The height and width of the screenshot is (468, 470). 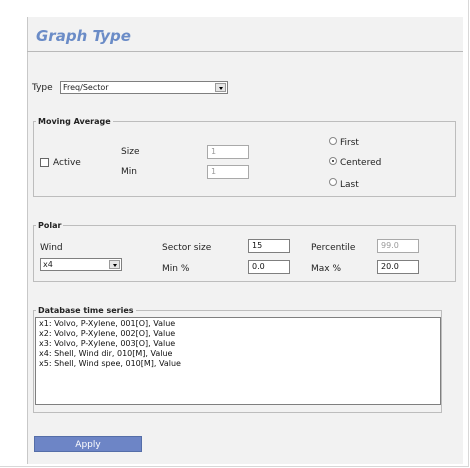 I want to click on percentile-input: 99.0, so click(x=398, y=246).